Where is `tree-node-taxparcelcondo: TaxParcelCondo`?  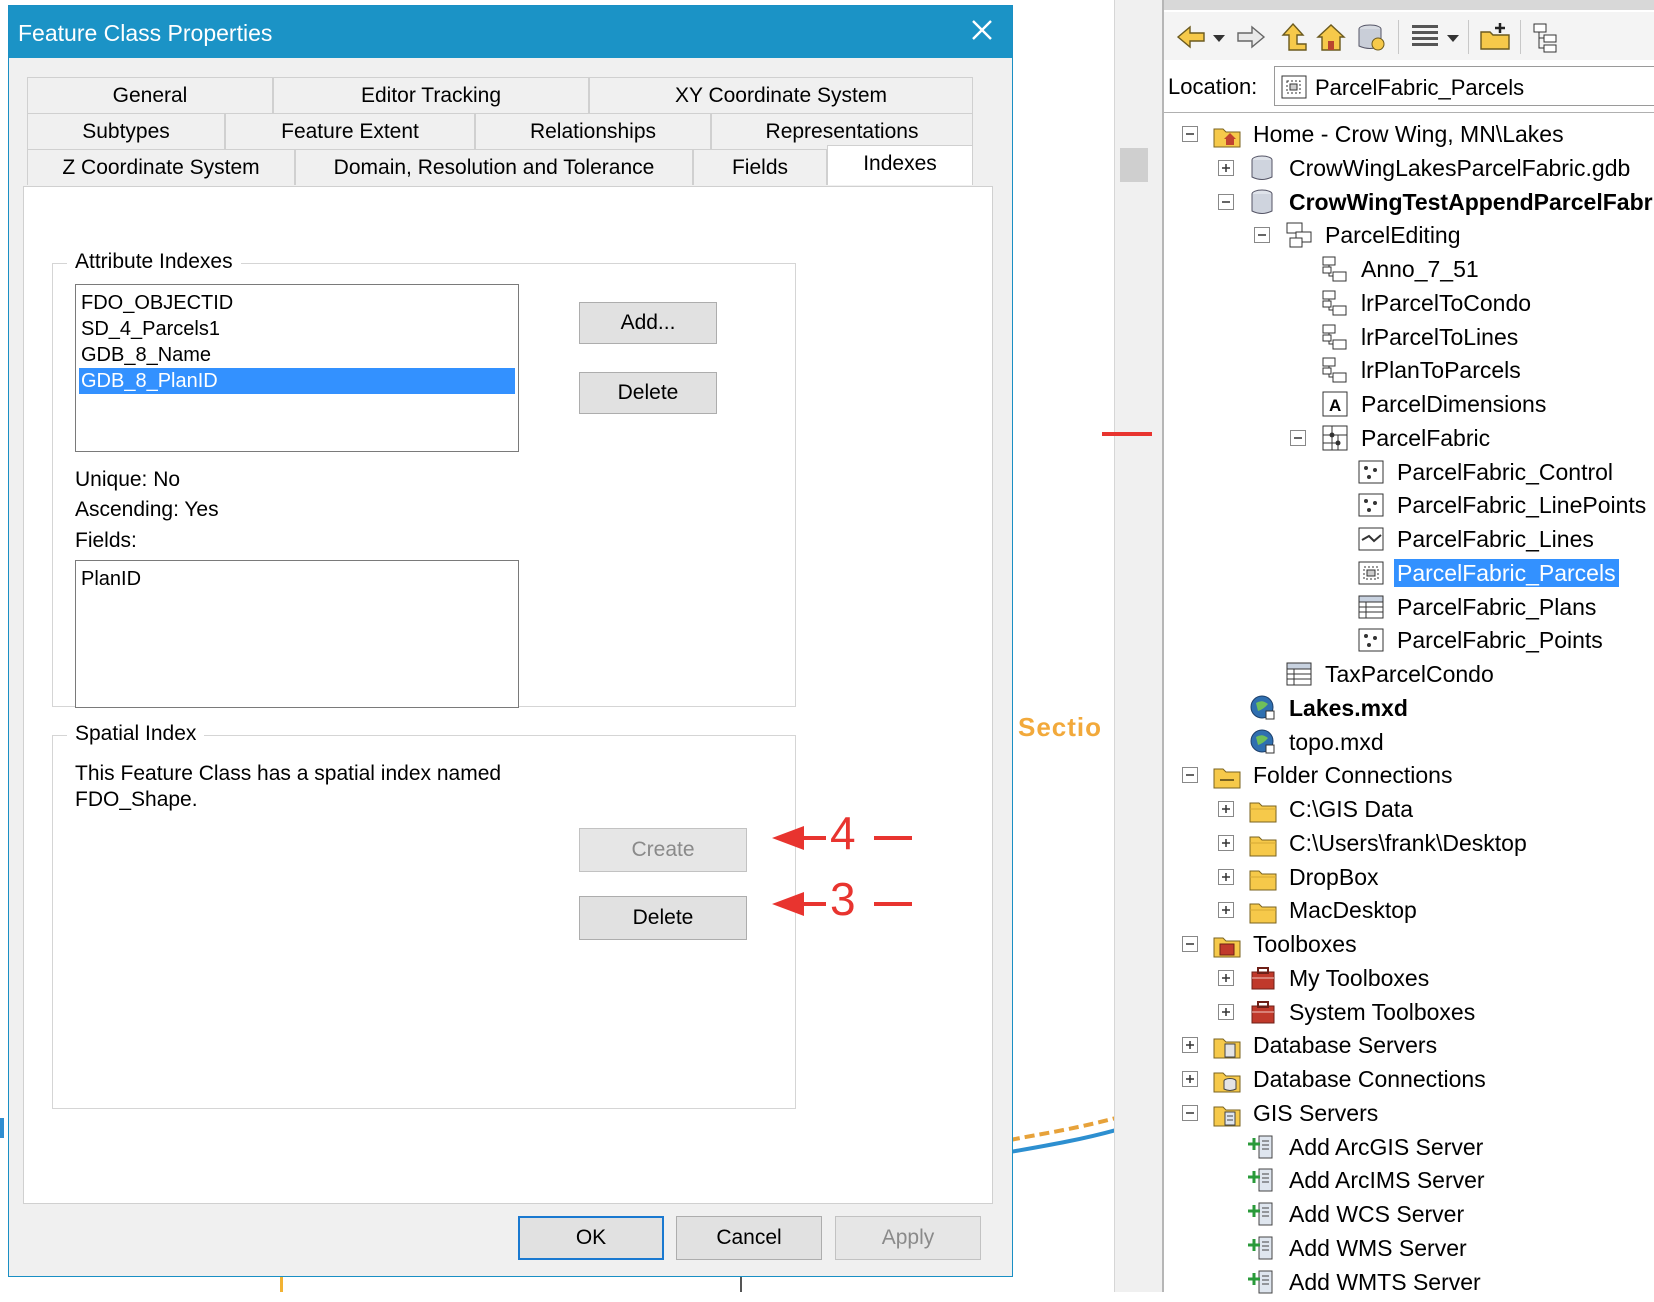 tree-node-taxparcelcondo: TaxParcelCondo is located at coordinates (1409, 674).